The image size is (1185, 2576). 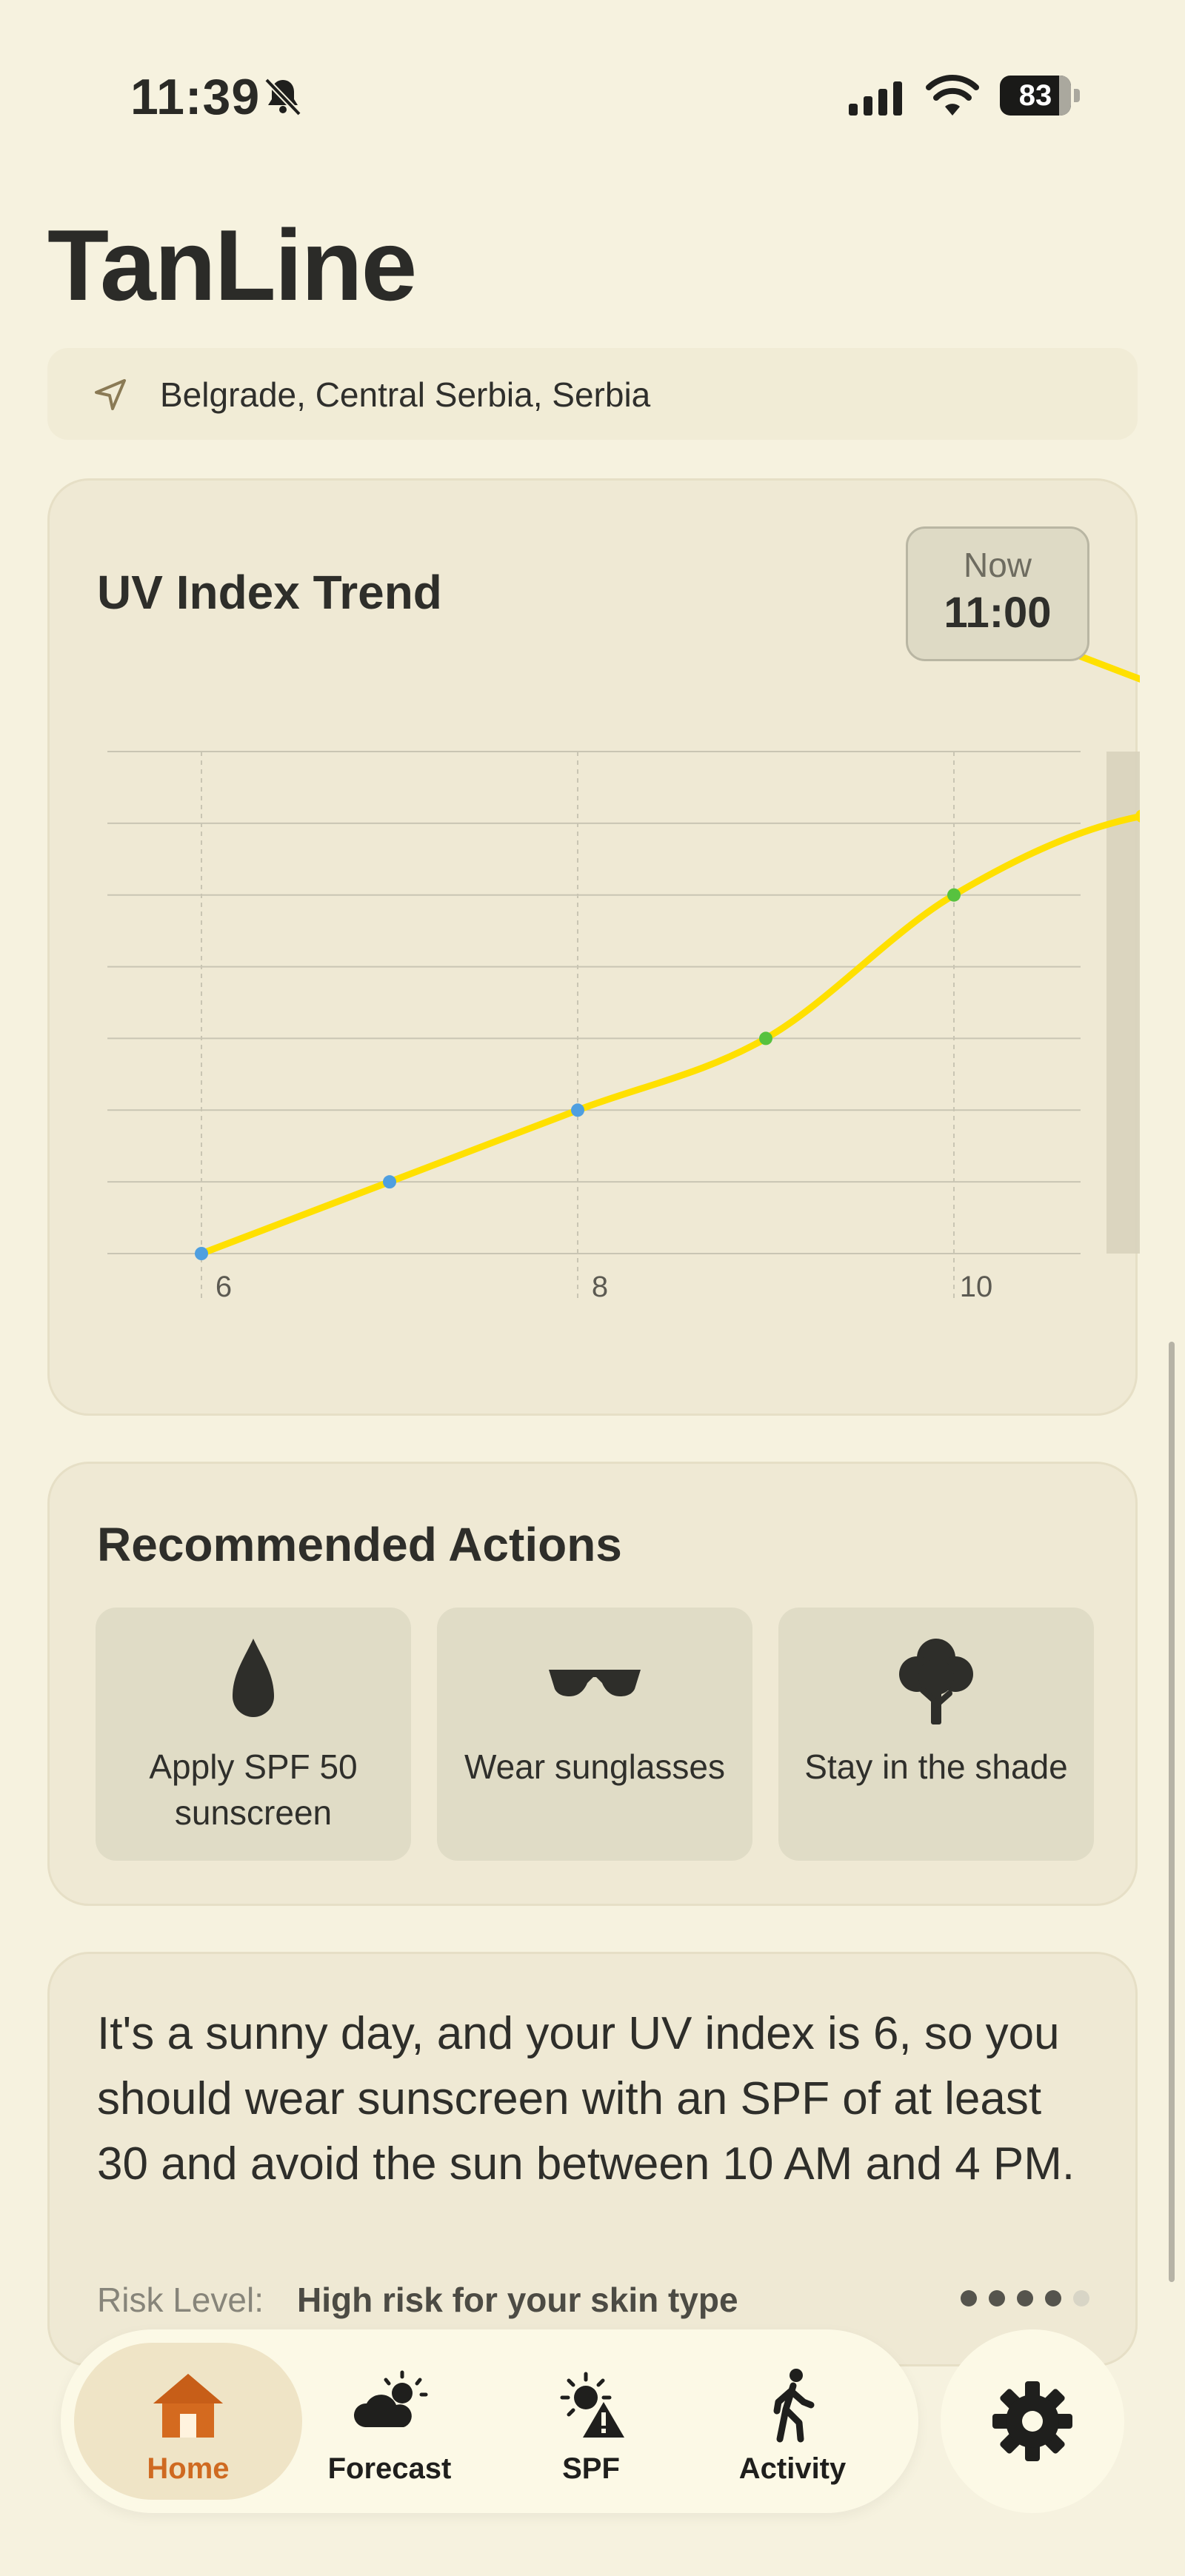 I want to click on risk-level-value: High risk for your skin type, so click(x=517, y=2300).